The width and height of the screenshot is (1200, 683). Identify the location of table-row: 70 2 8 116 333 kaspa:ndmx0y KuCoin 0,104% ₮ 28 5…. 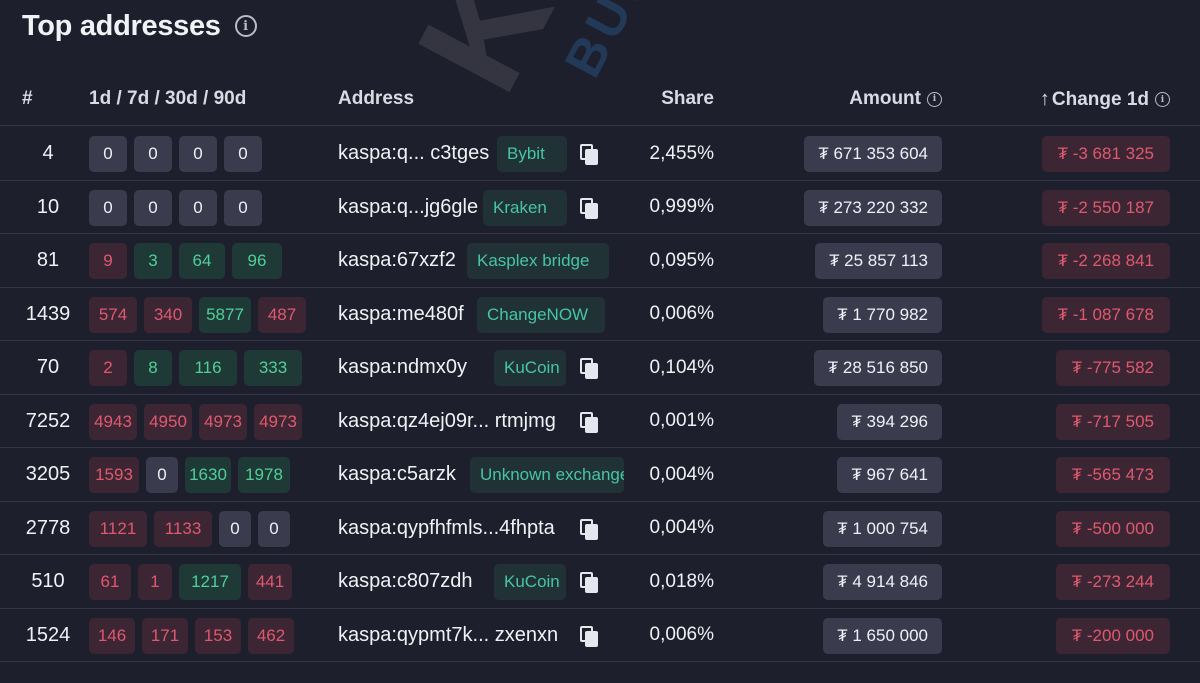
(600, 368).